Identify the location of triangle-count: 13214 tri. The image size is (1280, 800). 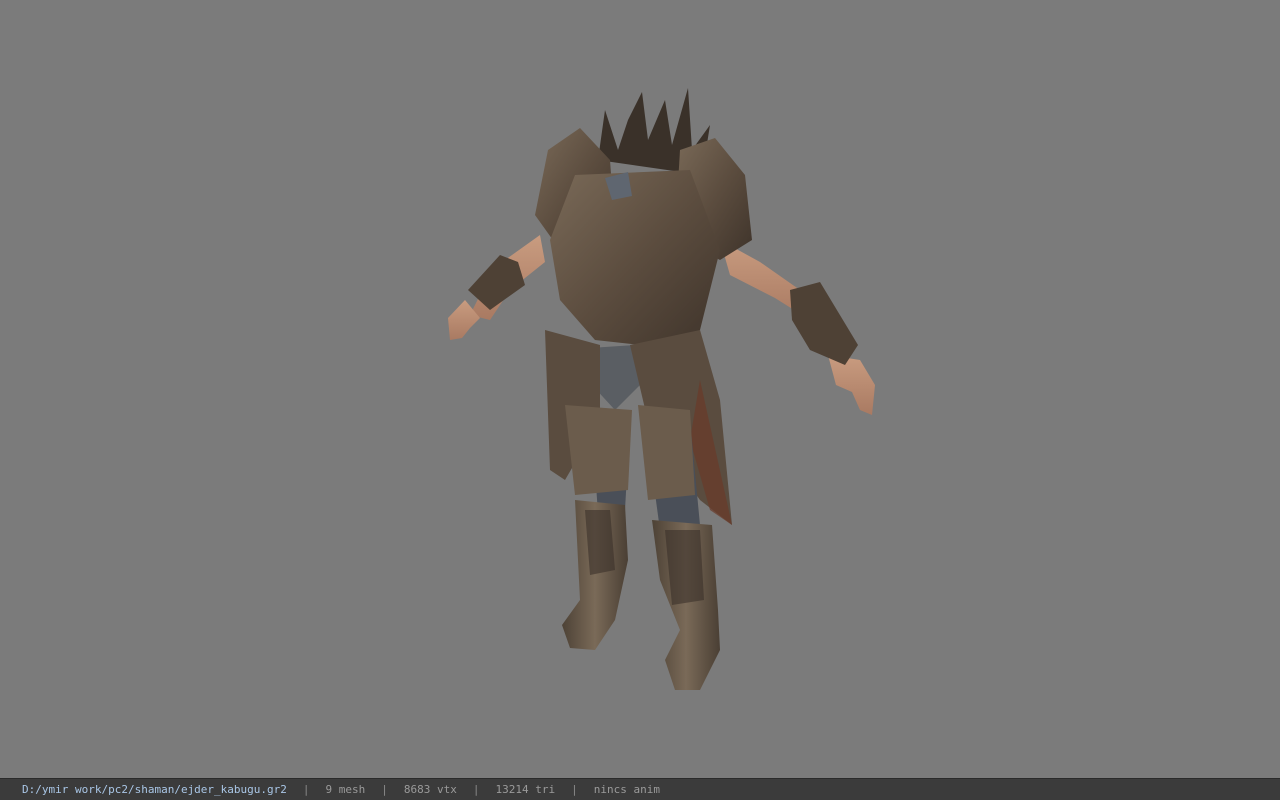
(525, 789).